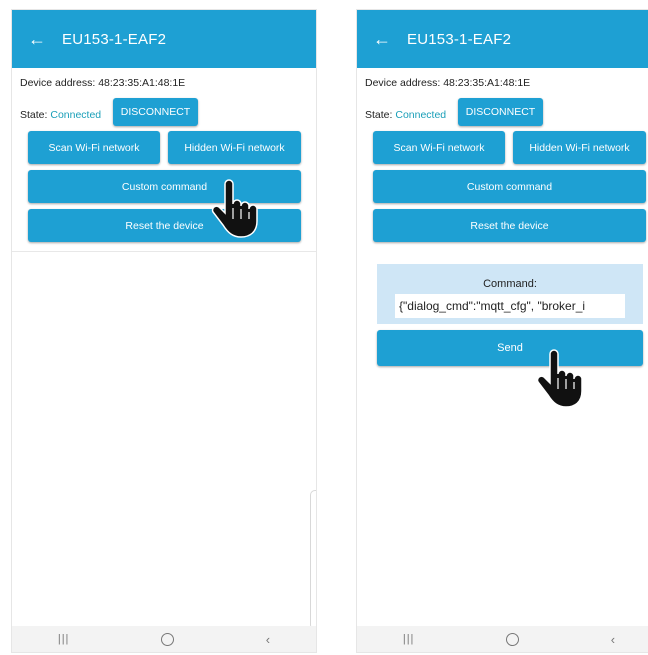 The width and height of the screenshot is (648, 655). What do you see at coordinates (313, 560) in the screenshot?
I see `scroll-handle` at bounding box center [313, 560].